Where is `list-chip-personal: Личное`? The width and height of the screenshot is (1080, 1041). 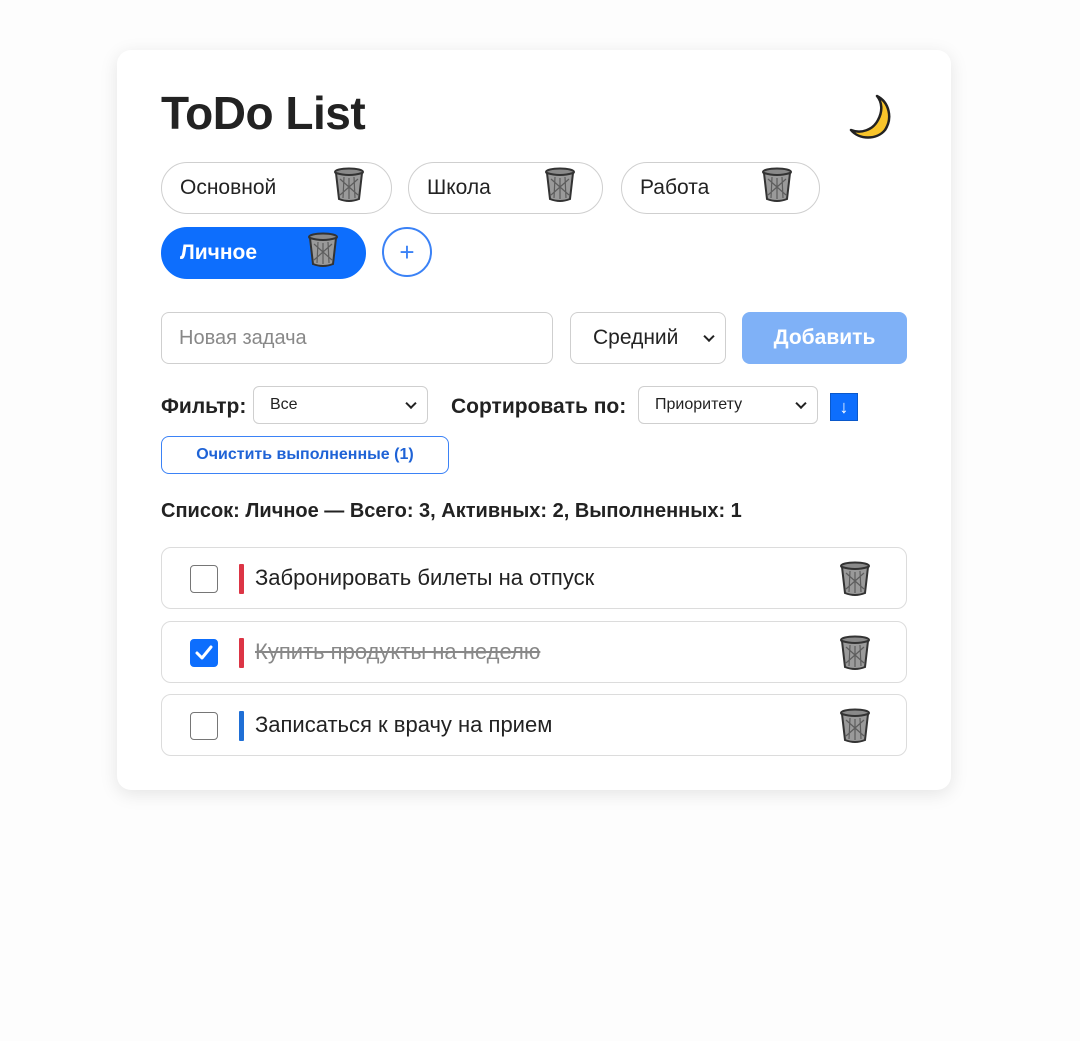 list-chip-personal: Личное is located at coordinates (263, 253).